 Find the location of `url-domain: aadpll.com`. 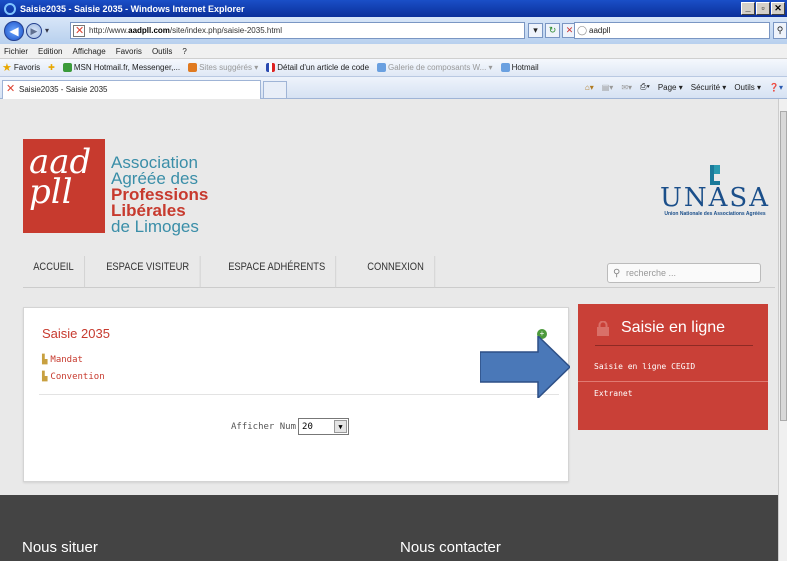

url-domain: aadpll.com is located at coordinates (149, 30).